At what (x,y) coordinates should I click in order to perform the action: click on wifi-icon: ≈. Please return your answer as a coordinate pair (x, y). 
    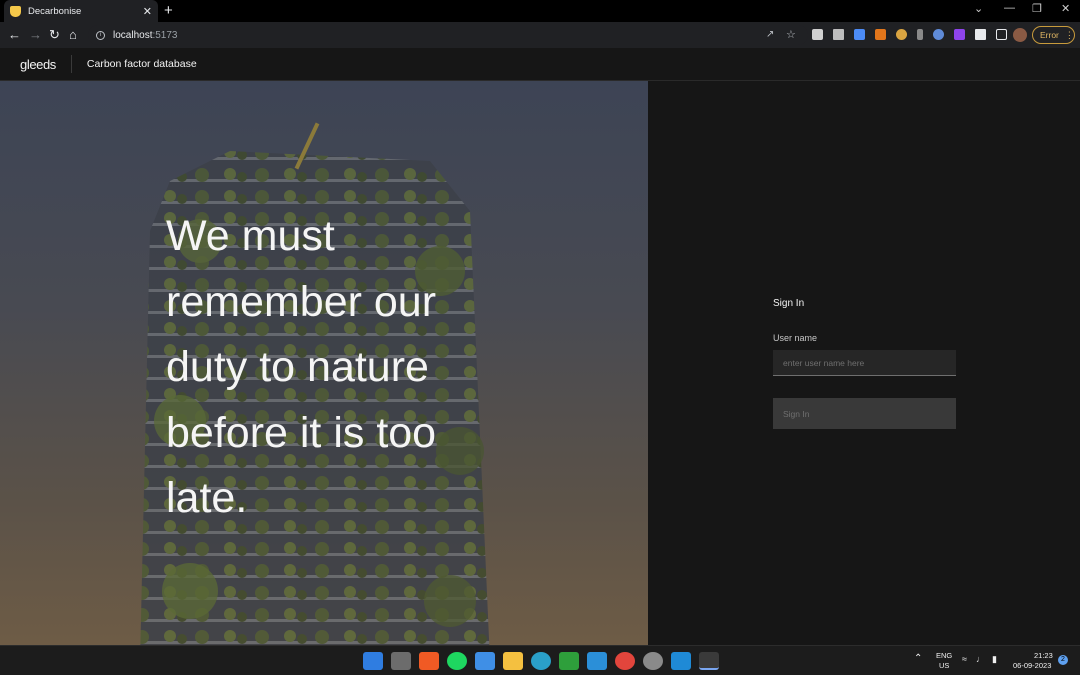
    Looking at the image, I should click on (964, 659).